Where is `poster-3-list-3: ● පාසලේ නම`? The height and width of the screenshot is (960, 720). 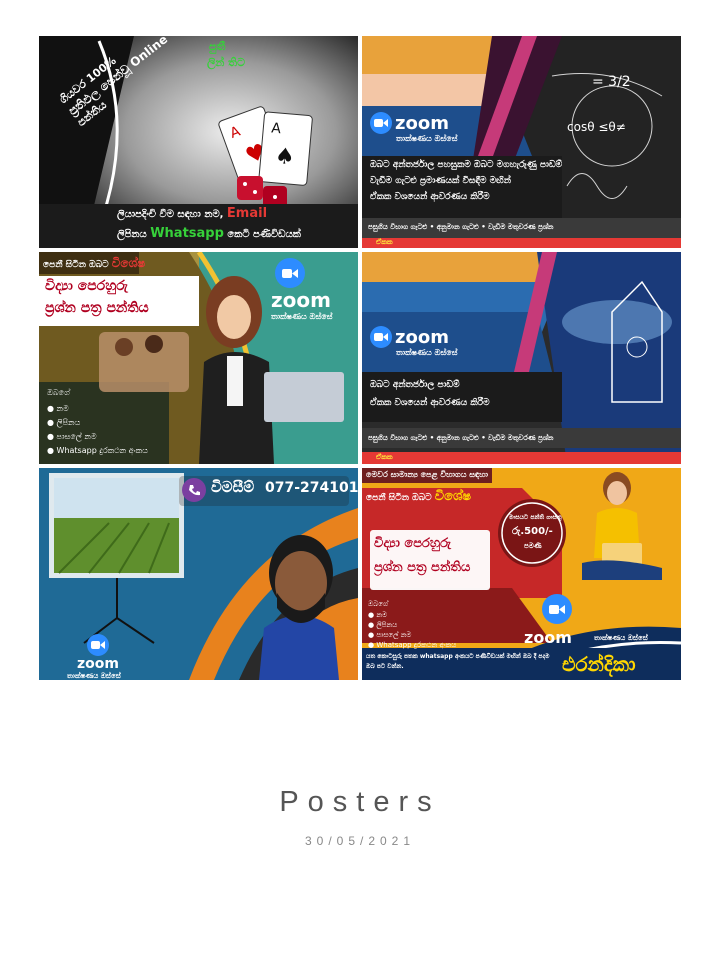 poster-3-list-3: ● පාසලේ නම is located at coordinates (72, 436).